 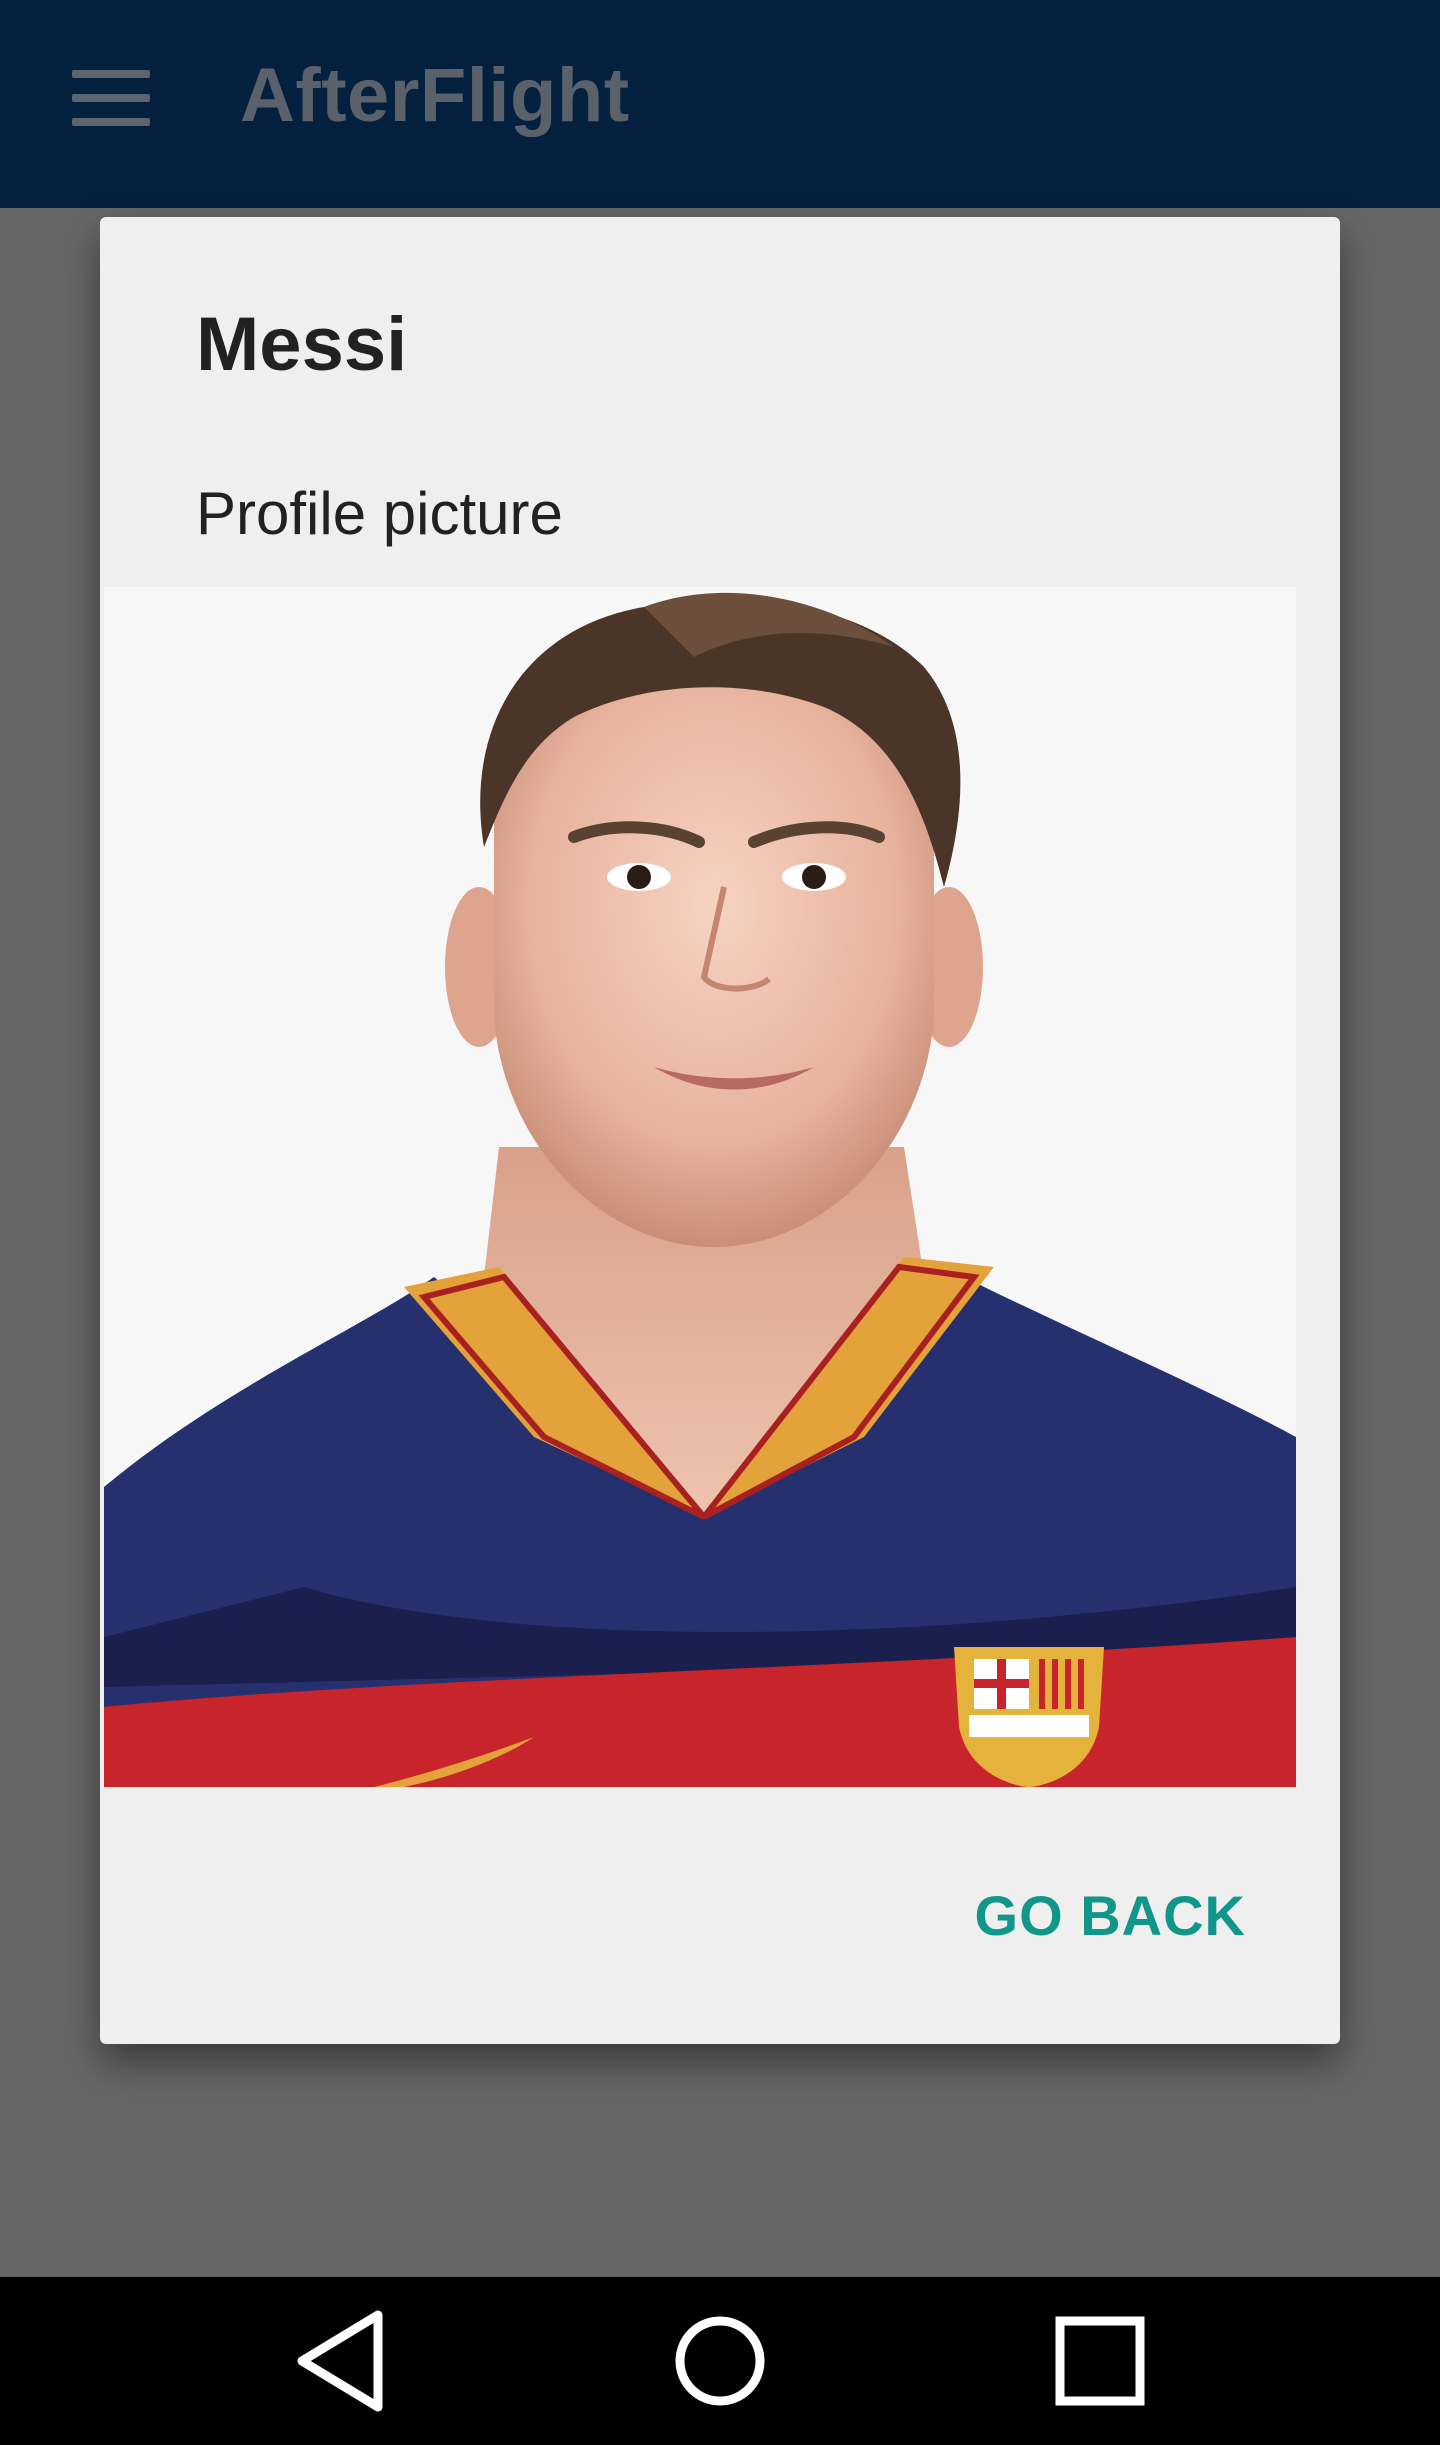 I want to click on dialog-subtitle: Profile picture, so click(x=379, y=513).